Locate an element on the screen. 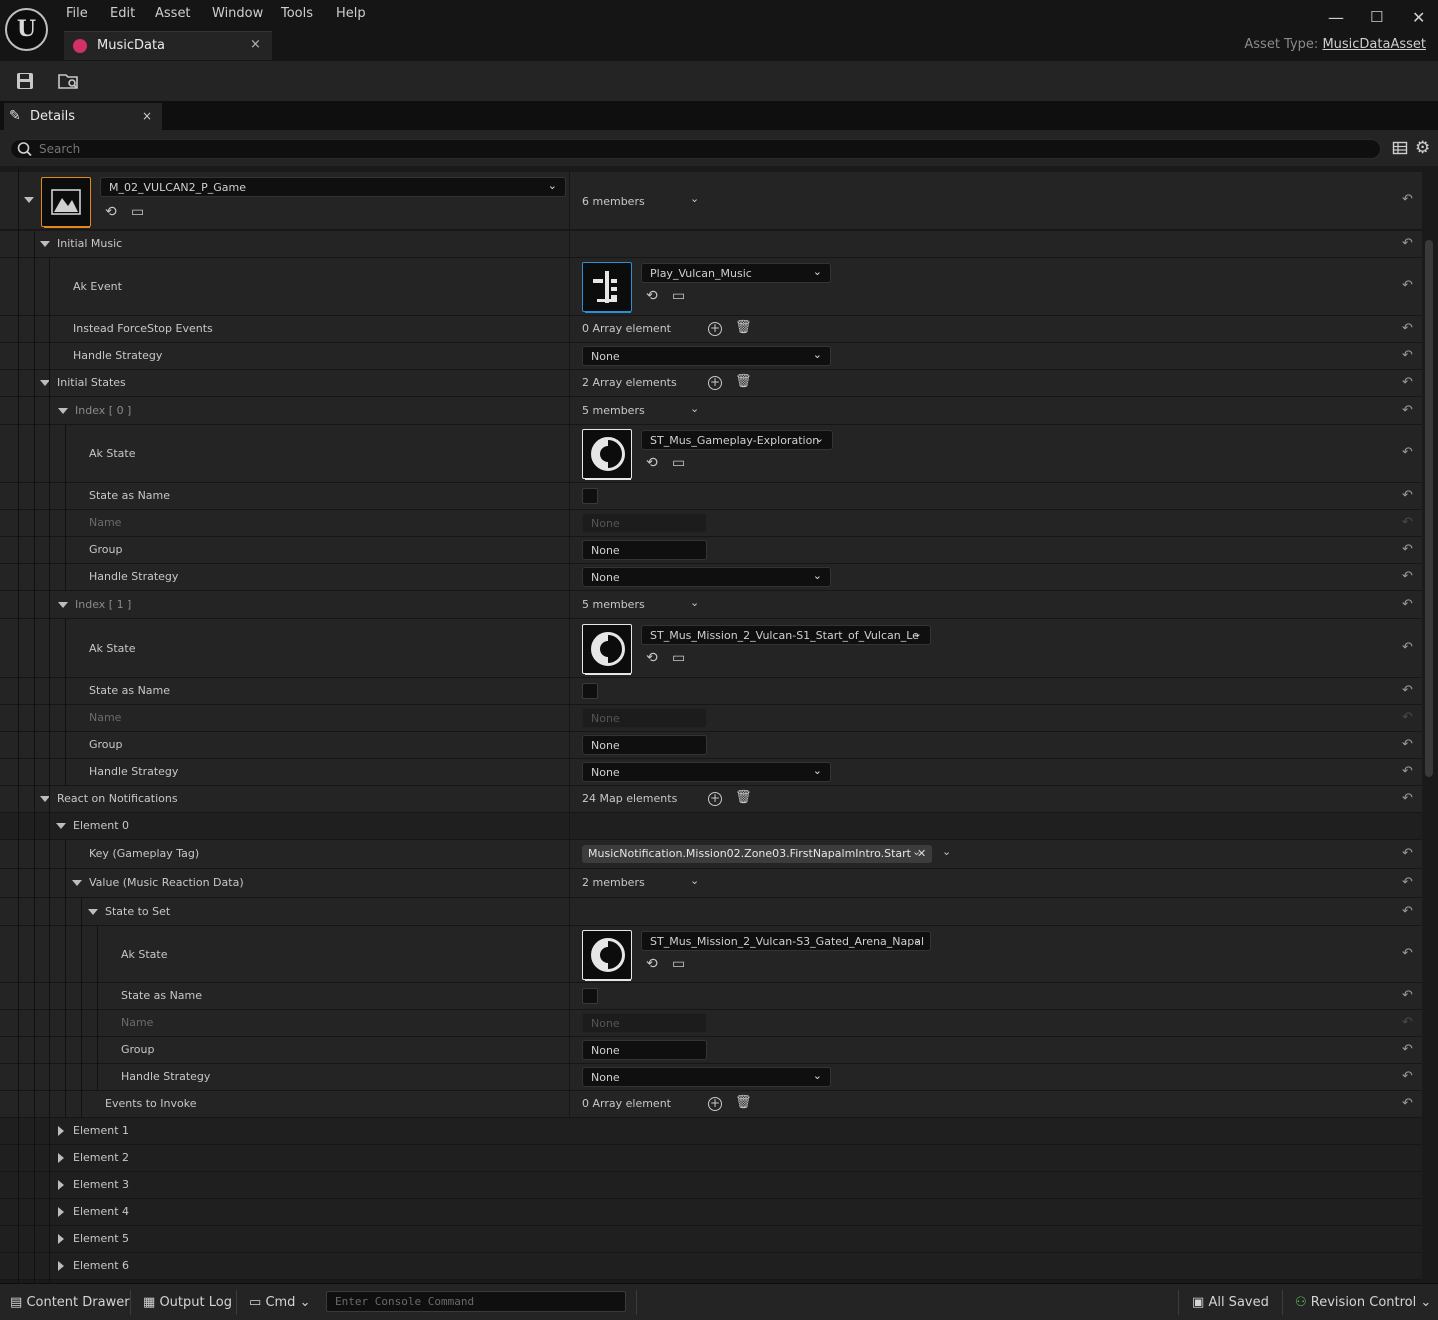 This screenshot has width=1438, height=1320. cmd-dropdown: ▭ Cmd ⌄ is located at coordinates (279, 1302).